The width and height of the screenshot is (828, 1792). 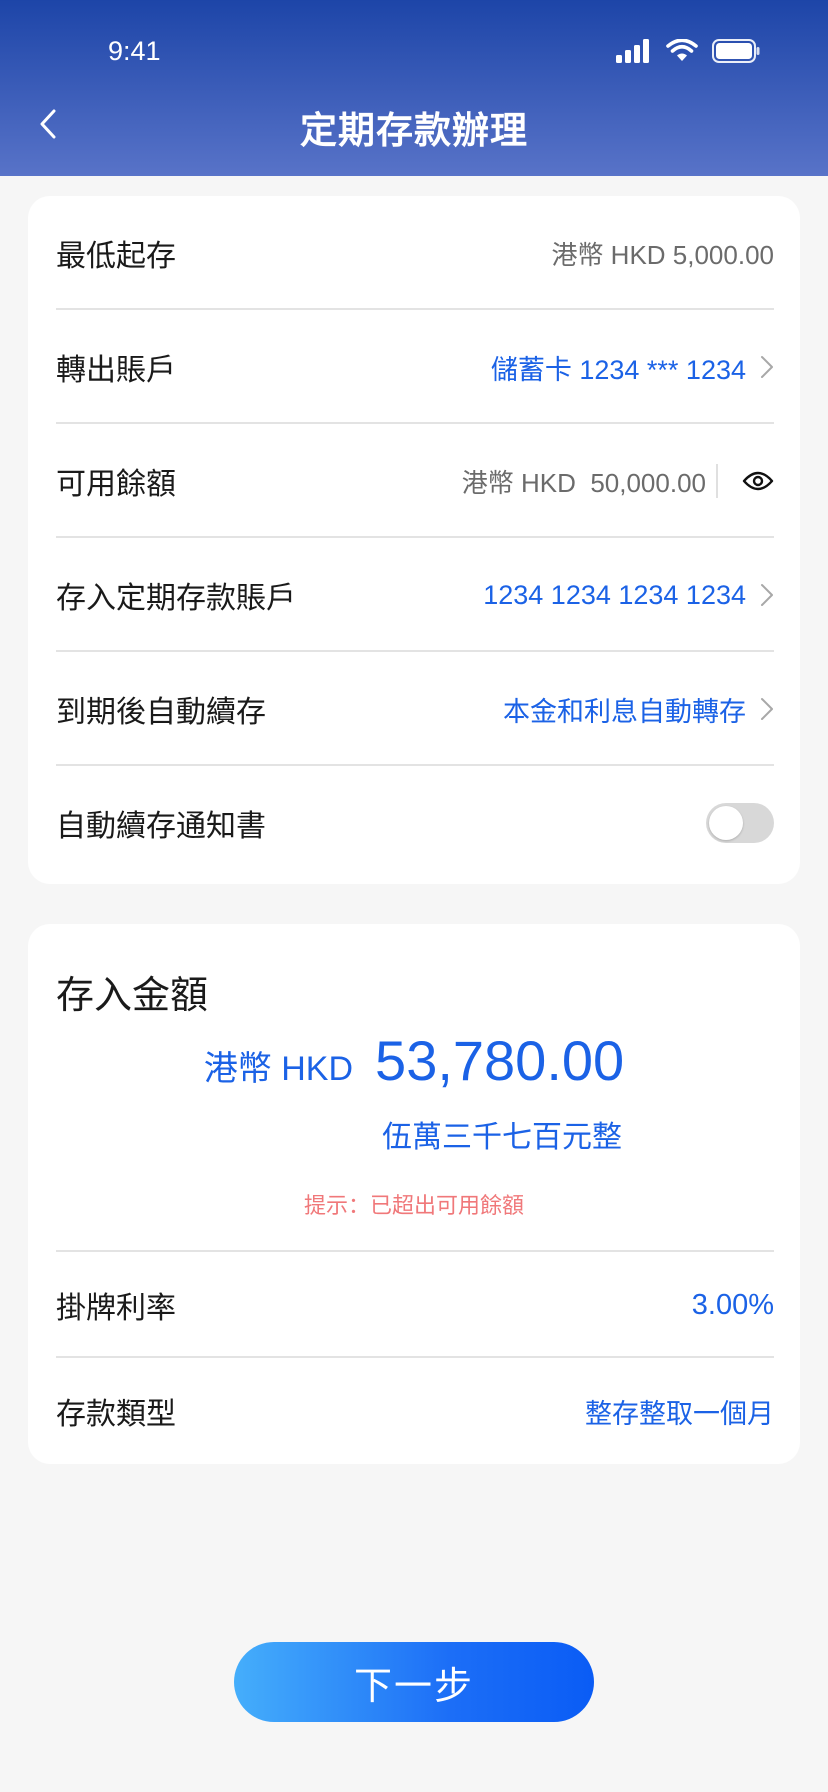 I want to click on rate-label: 掛牌利率, so click(x=116, y=1308).